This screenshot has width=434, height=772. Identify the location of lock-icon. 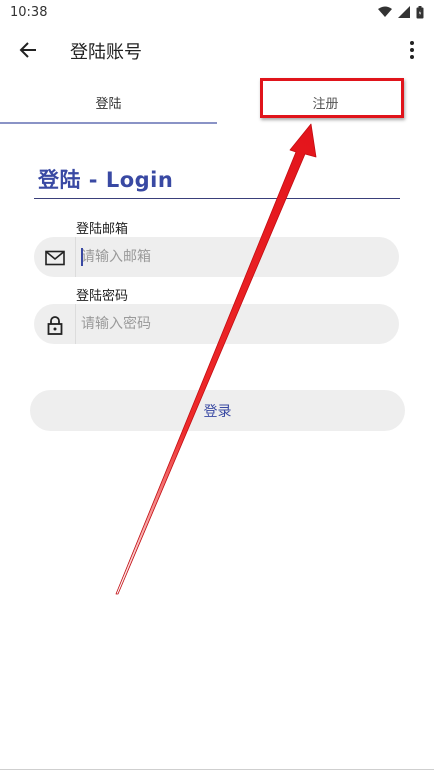
(55, 325).